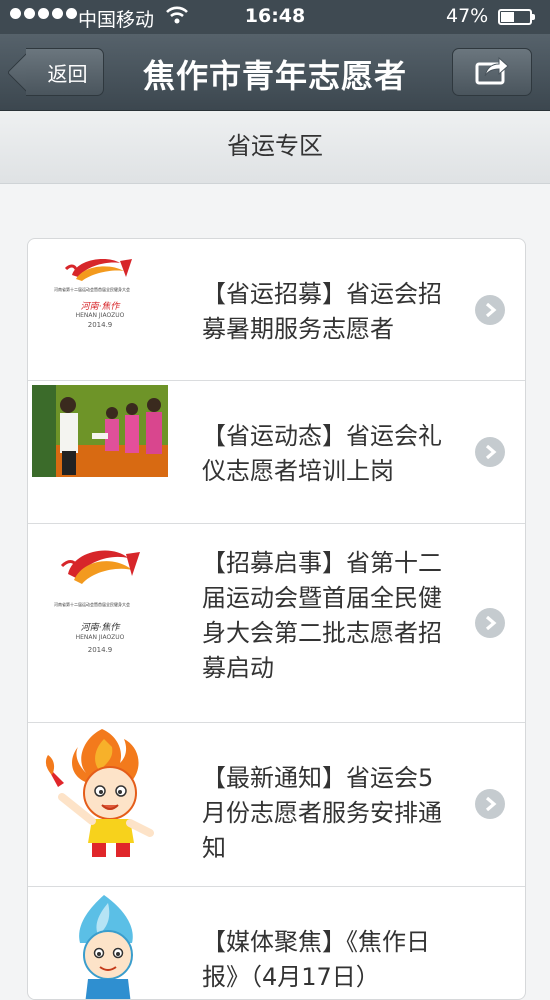 The width and height of the screenshot is (550, 1000). Describe the element at coordinates (100, 946) in the screenshot. I see `water-mascot-thumbnail` at that location.